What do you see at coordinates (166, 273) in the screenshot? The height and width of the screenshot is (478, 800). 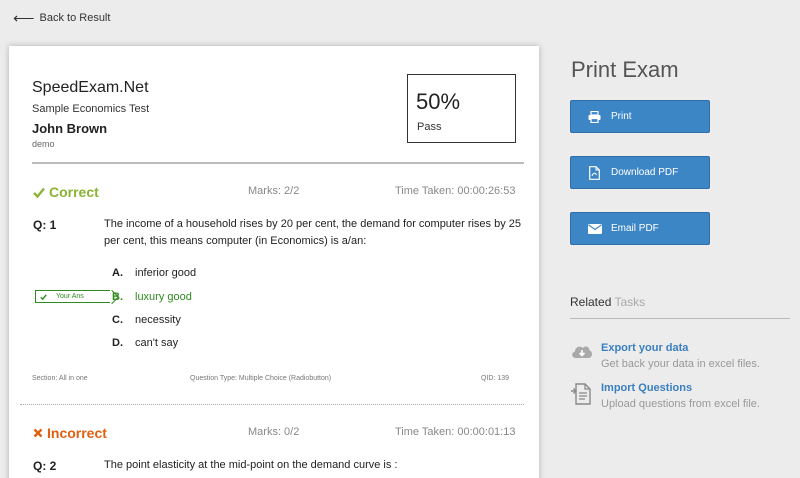 I see `option-text: inferior good` at bounding box center [166, 273].